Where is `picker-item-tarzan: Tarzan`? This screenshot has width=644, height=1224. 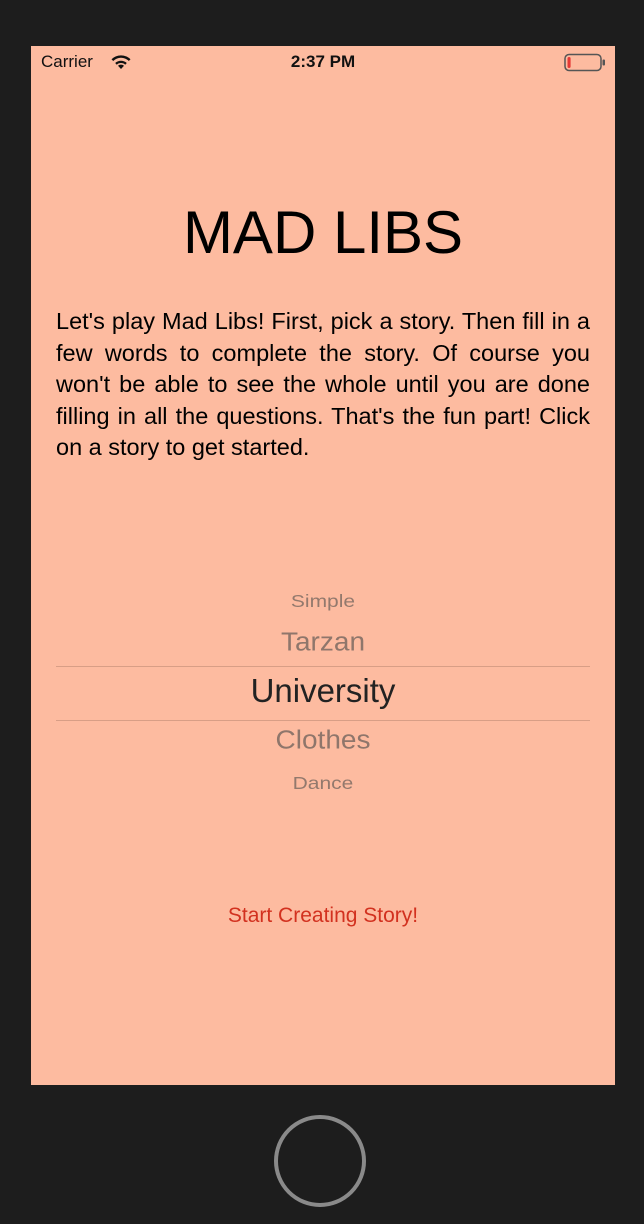
picker-item-tarzan: Tarzan is located at coordinates (323, 641).